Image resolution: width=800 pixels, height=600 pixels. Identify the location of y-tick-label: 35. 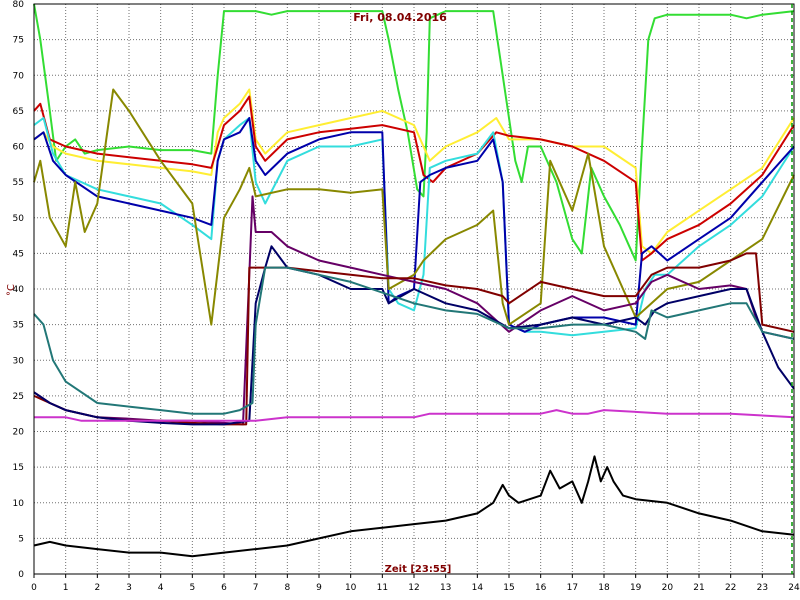
(18, 326).